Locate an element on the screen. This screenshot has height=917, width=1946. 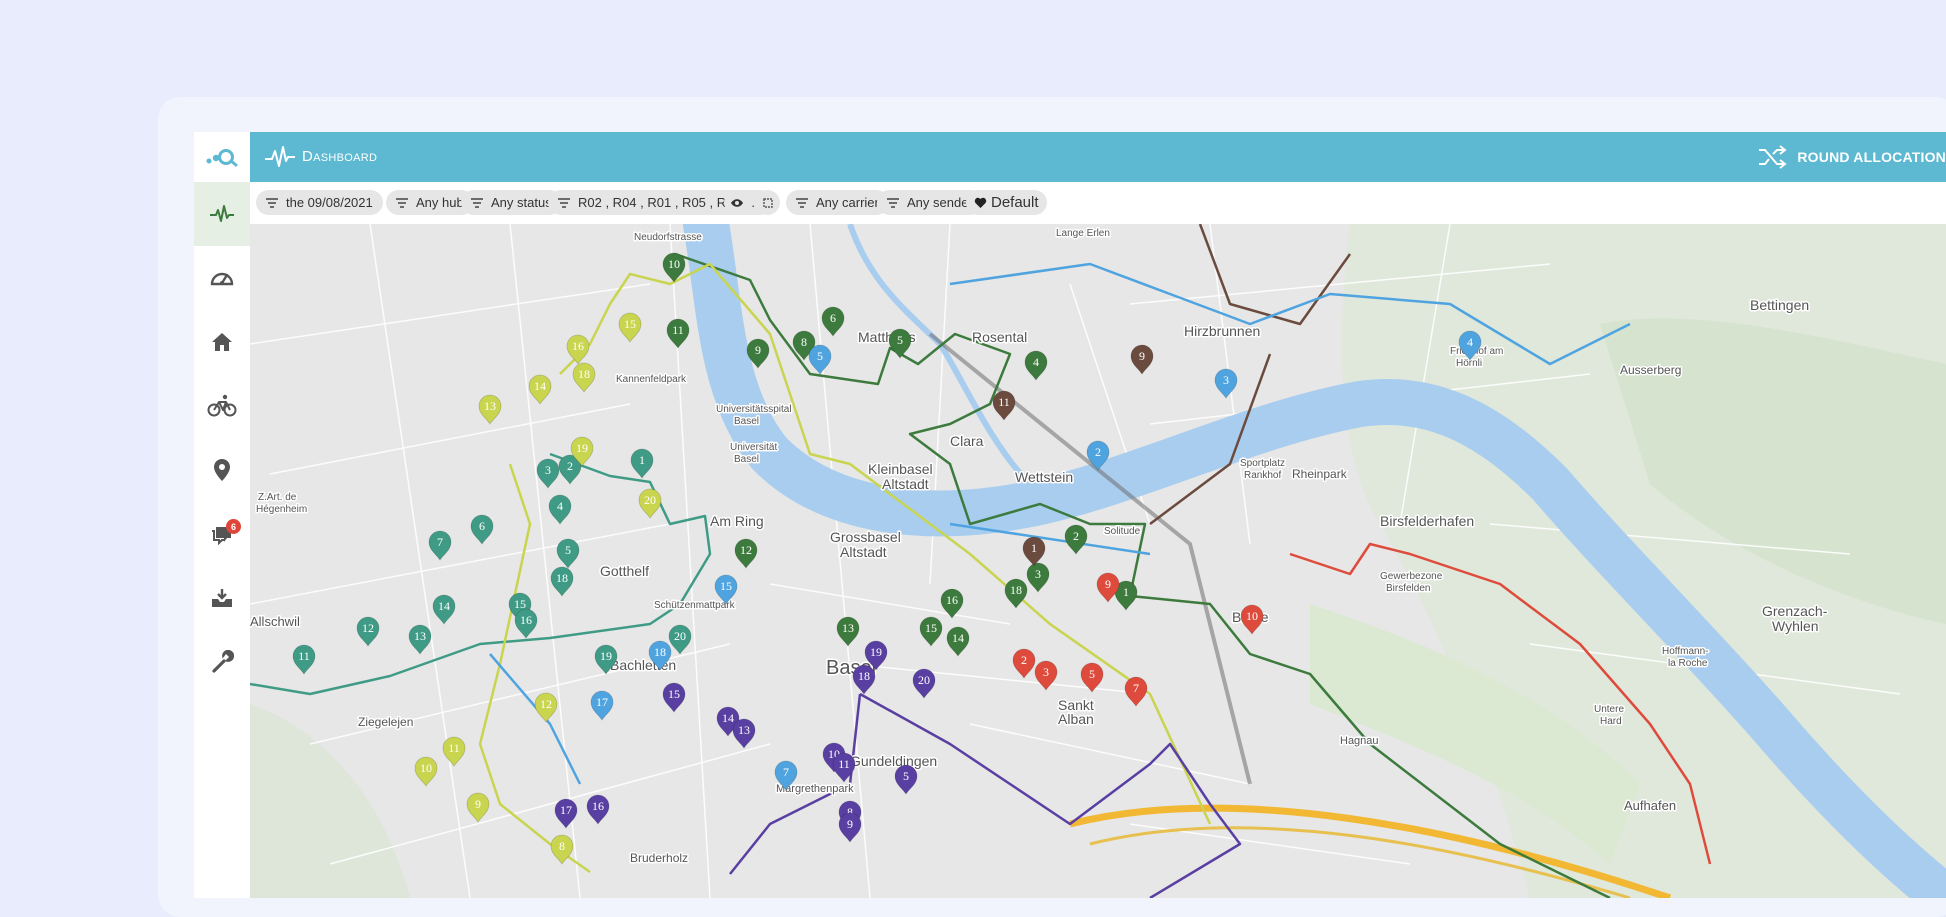
hub-filter-label: Any hub is located at coordinates (440, 202).